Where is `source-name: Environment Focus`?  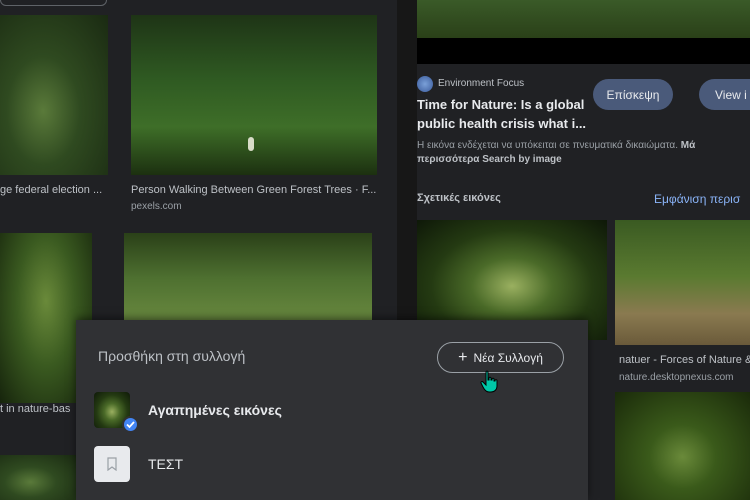 source-name: Environment Focus is located at coordinates (481, 83).